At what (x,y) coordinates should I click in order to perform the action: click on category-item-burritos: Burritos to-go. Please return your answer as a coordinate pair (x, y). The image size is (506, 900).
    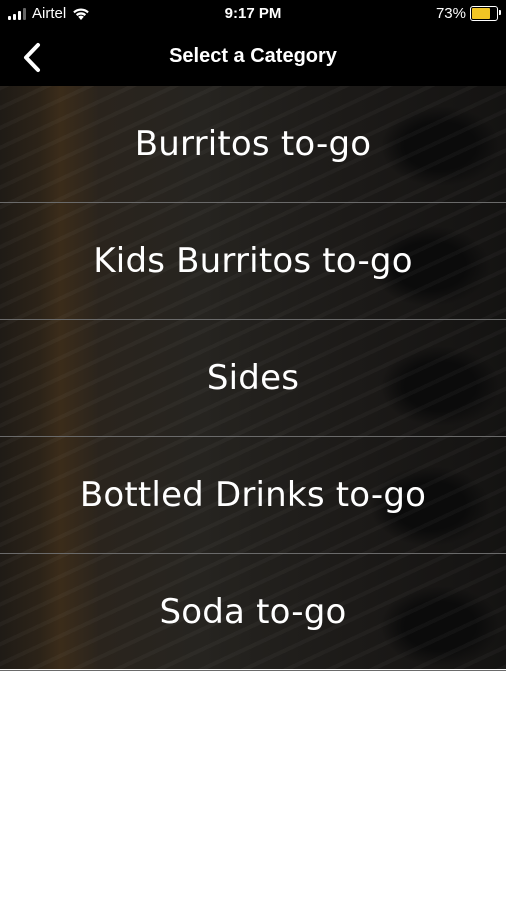
    Looking at the image, I should click on (253, 144).